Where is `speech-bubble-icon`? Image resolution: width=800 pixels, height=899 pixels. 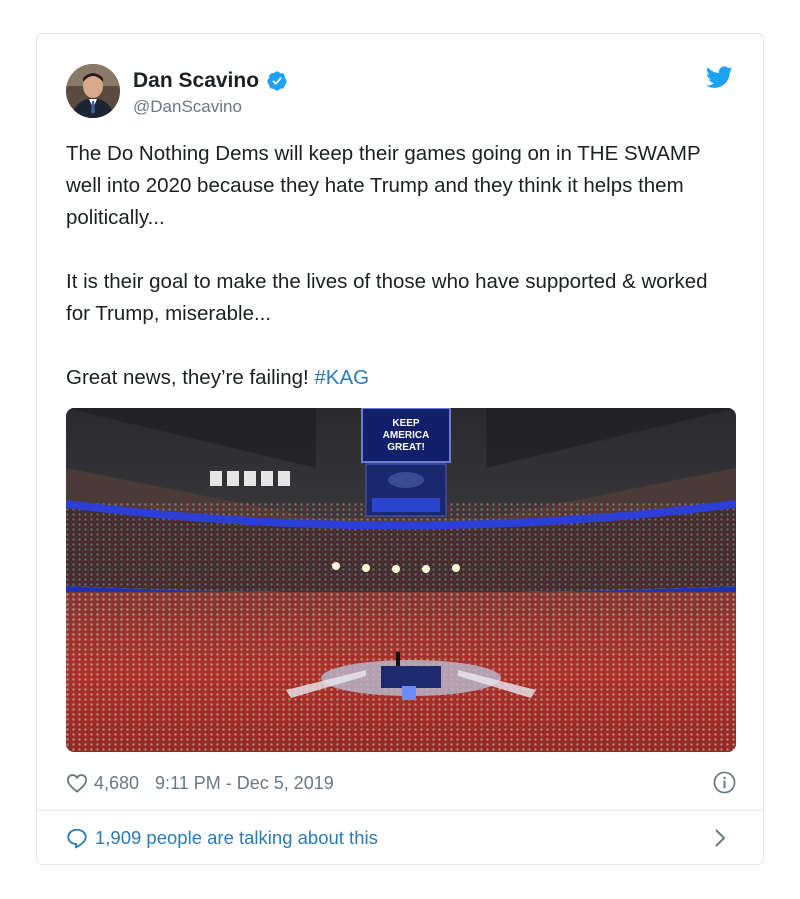 speech-bubble-icon is located at coordinates (77, 838).